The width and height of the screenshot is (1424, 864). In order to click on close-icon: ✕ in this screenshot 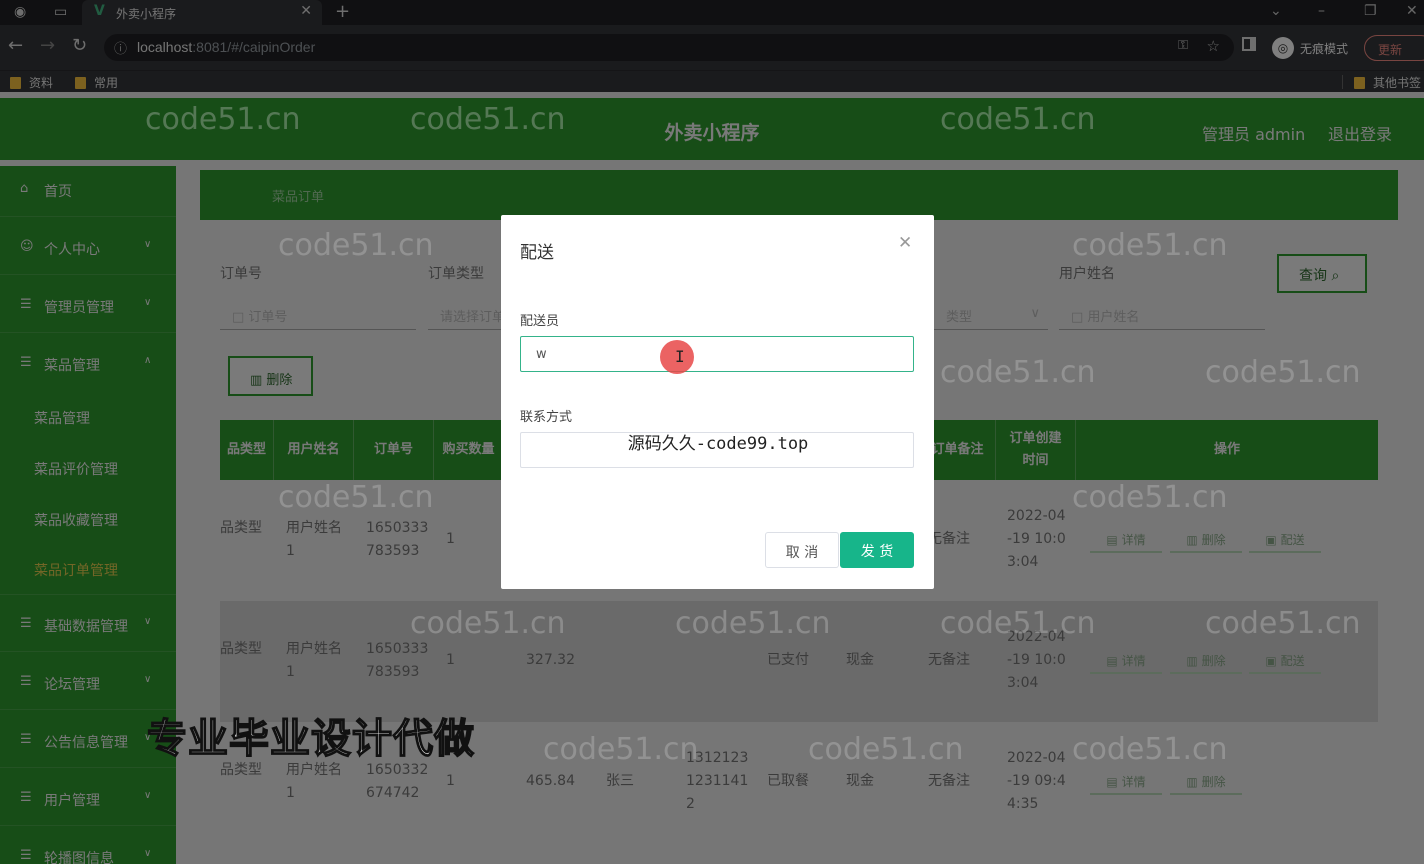, I will do `click(905, 243)`.